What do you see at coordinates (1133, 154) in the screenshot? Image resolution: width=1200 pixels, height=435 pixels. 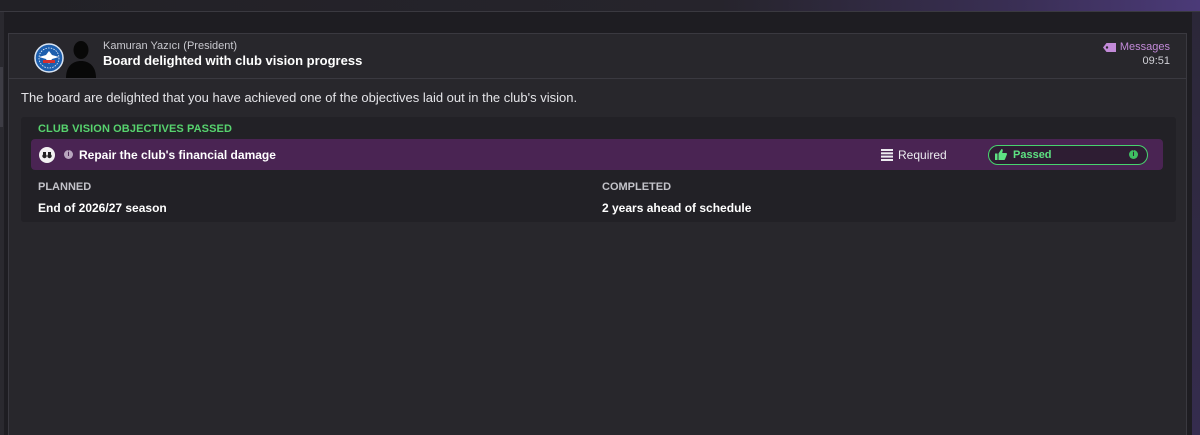 I see `status-info-icon: i` at bounding box center [1133, 154].